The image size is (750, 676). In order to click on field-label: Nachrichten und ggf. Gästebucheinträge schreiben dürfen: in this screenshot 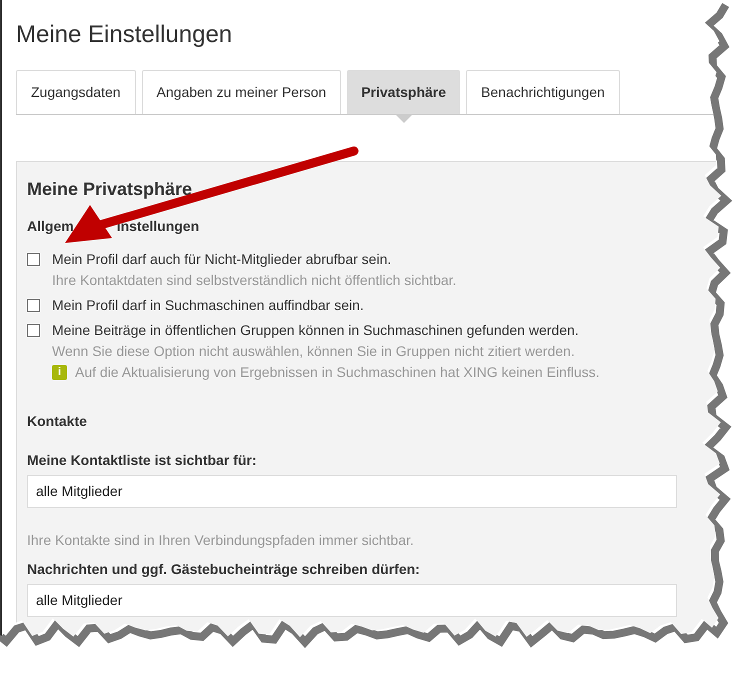, I will do `click(223, 569)`.